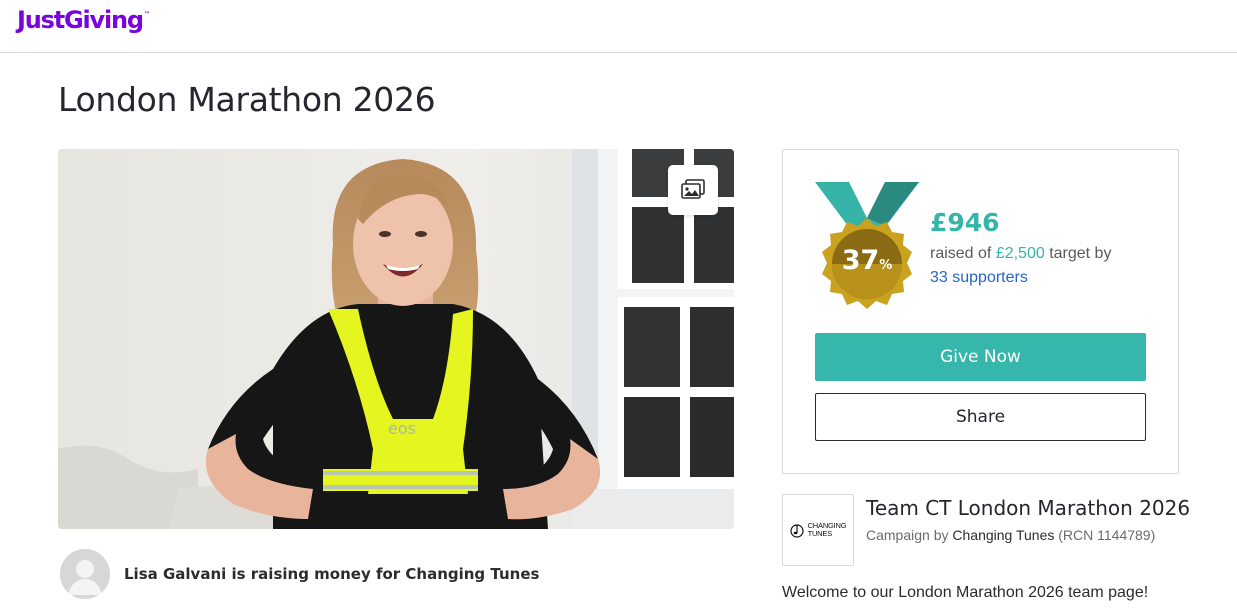  I want to click on medal-percent-sign: %, so click(886, 265).